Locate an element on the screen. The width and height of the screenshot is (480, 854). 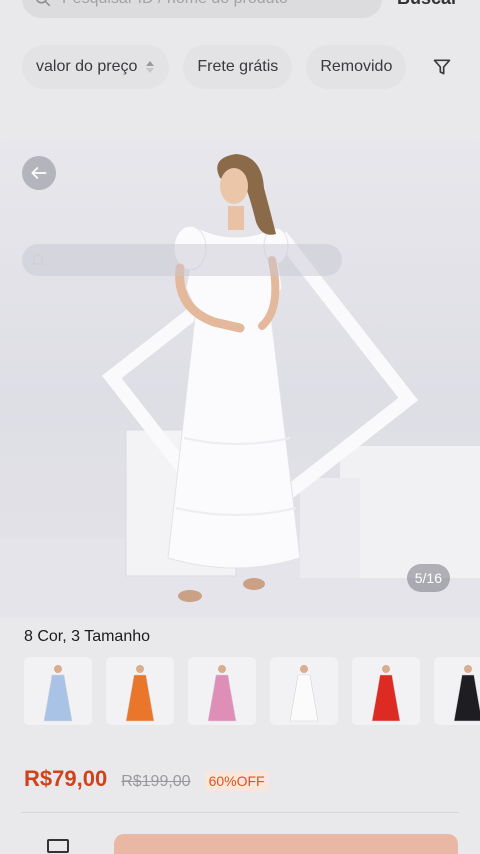
filter-funnel-icon is located at coordinates (442, 67).